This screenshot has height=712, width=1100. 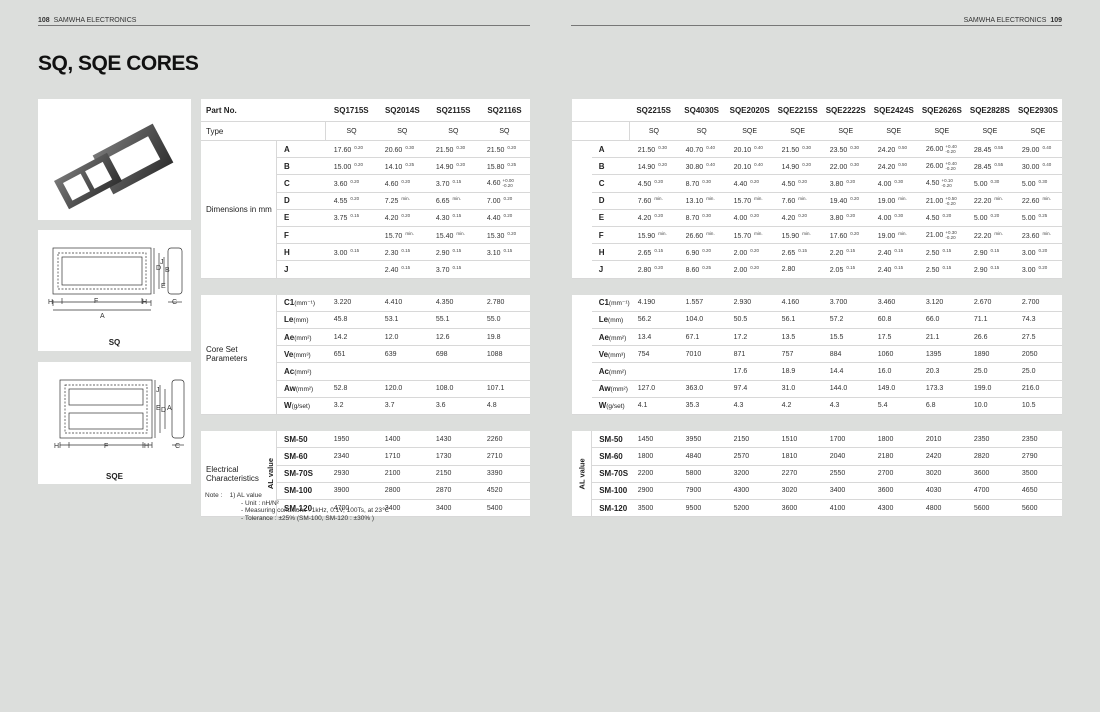 What do you see at coordinates (453, 456) in the screenshot?
I see `al-value-cell: 1730` at bounding box center [453, 456].